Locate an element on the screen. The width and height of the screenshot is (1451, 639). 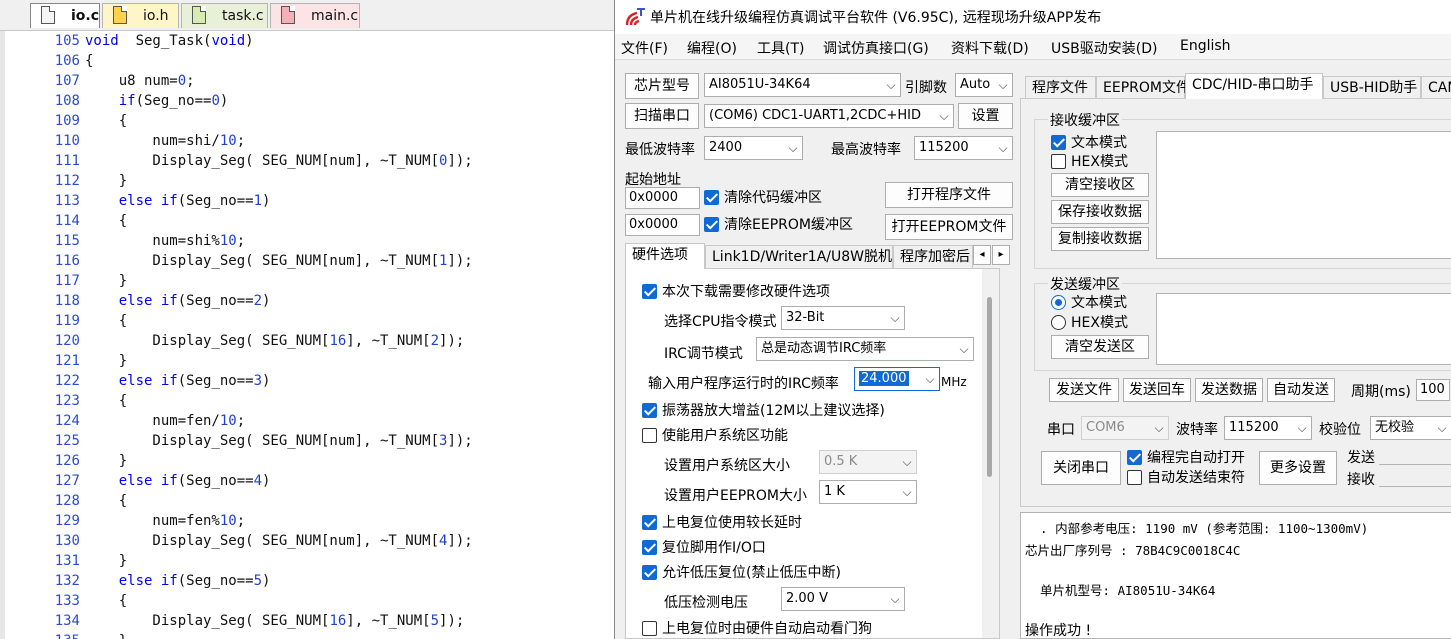
low-voltage-reset-checkbox: 允许低压复位(禁止低压中断) is located at coordinates (741, 573).